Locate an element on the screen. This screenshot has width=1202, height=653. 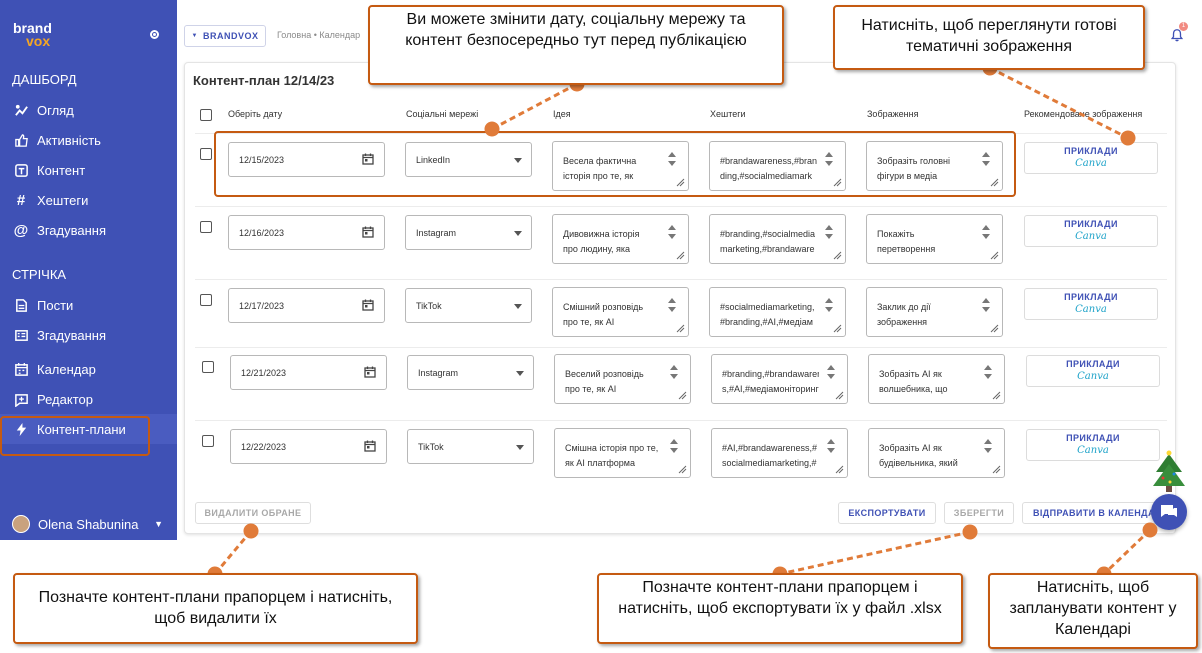
sidebar-item-posts: Пости is located at coordinates (88, 305).